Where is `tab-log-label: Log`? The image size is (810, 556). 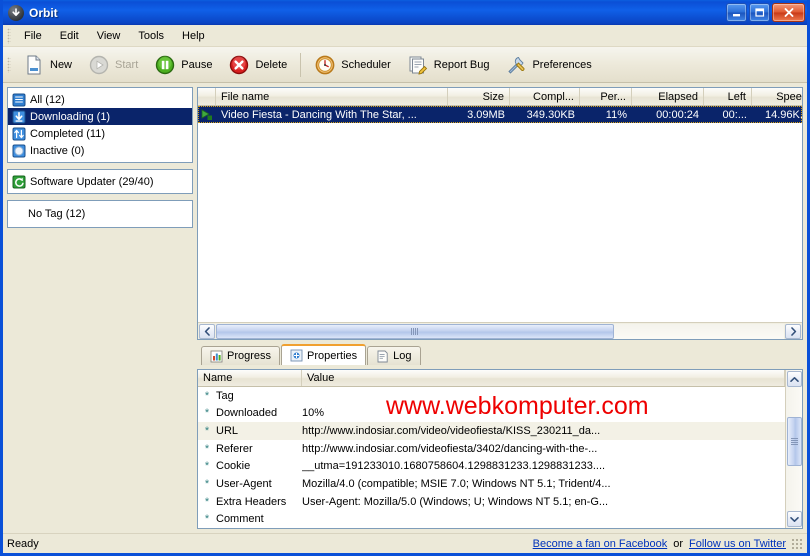
tab-log-label: Log is located at coordinates (402, 356).